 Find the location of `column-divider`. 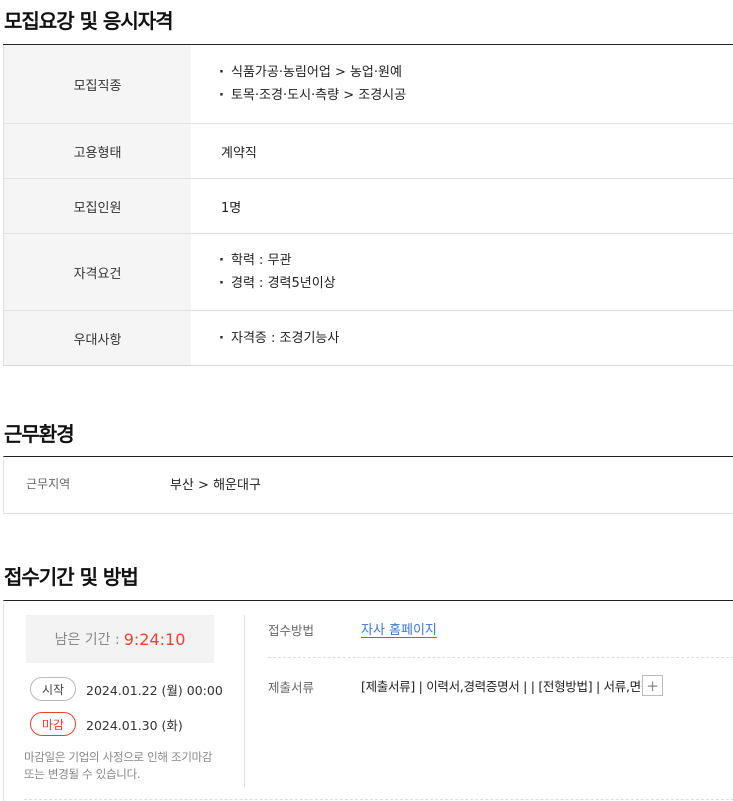

column-divider is located at coordinates (244, 701).